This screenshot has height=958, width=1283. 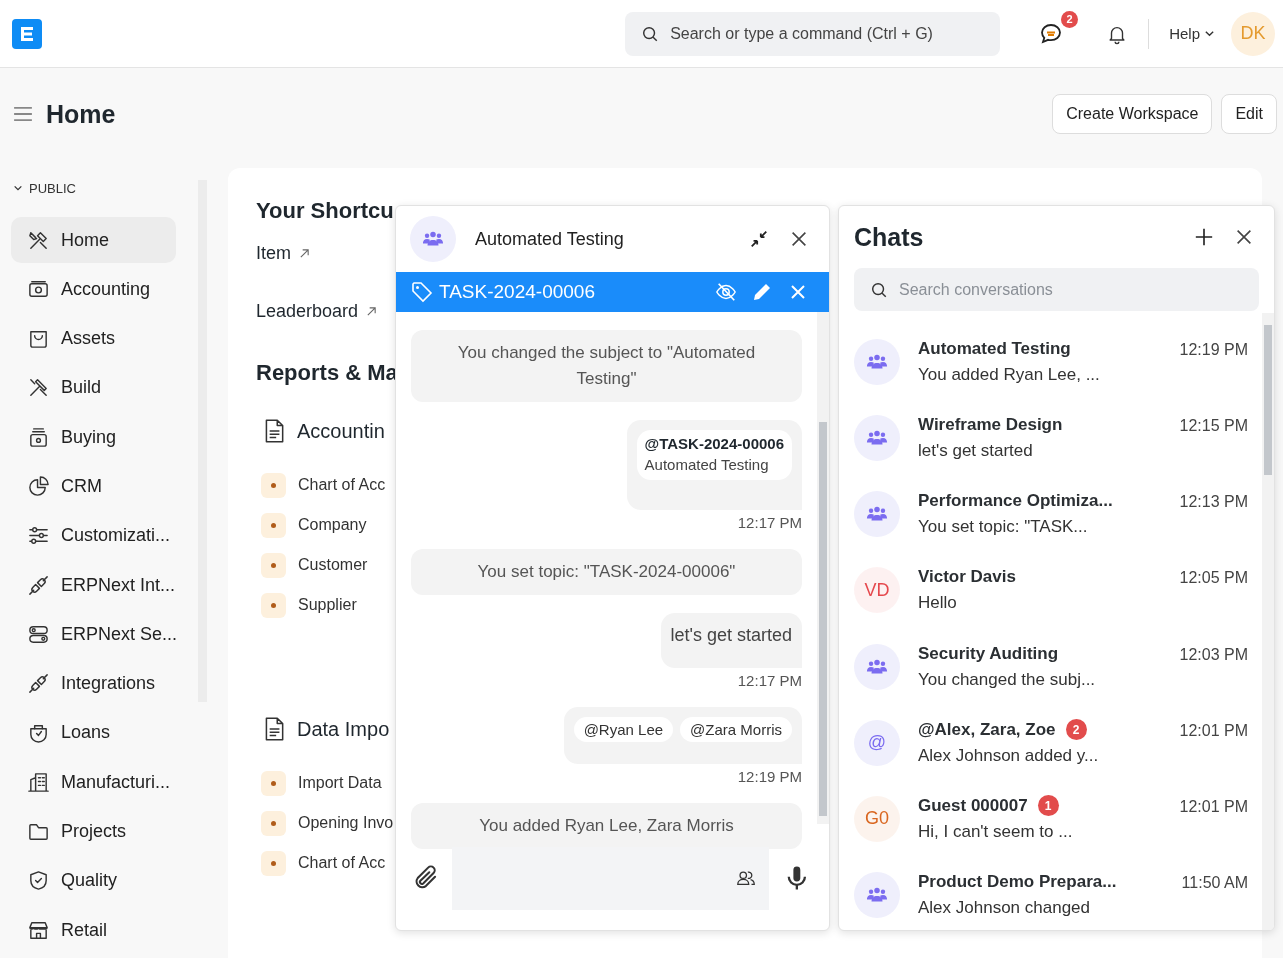 I want to click on shortcut-link: Leaderboard, so click(x=317, y=311).